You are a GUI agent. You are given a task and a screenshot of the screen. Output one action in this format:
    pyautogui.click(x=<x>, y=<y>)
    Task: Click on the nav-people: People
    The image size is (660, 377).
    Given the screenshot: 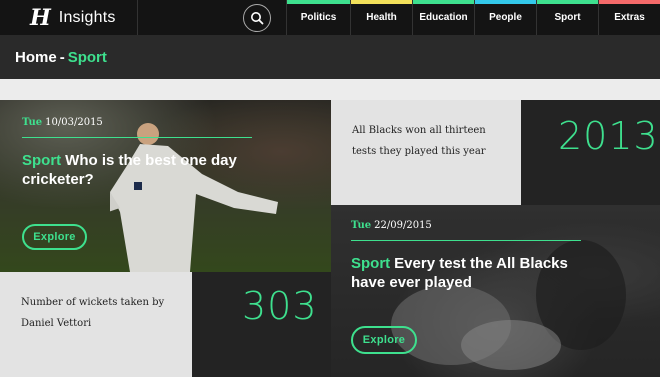 What is the action you would take?
    pyautogui.click(x=505, y=17)
    